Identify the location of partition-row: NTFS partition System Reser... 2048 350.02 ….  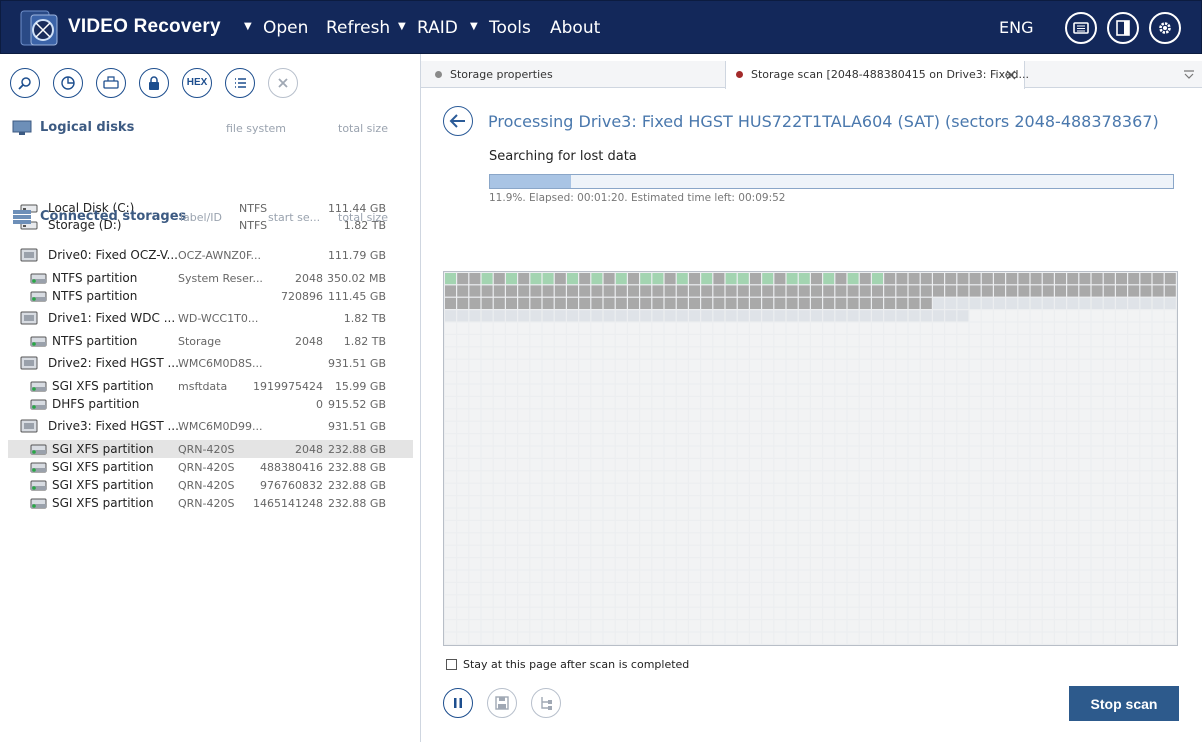
(210, 278).